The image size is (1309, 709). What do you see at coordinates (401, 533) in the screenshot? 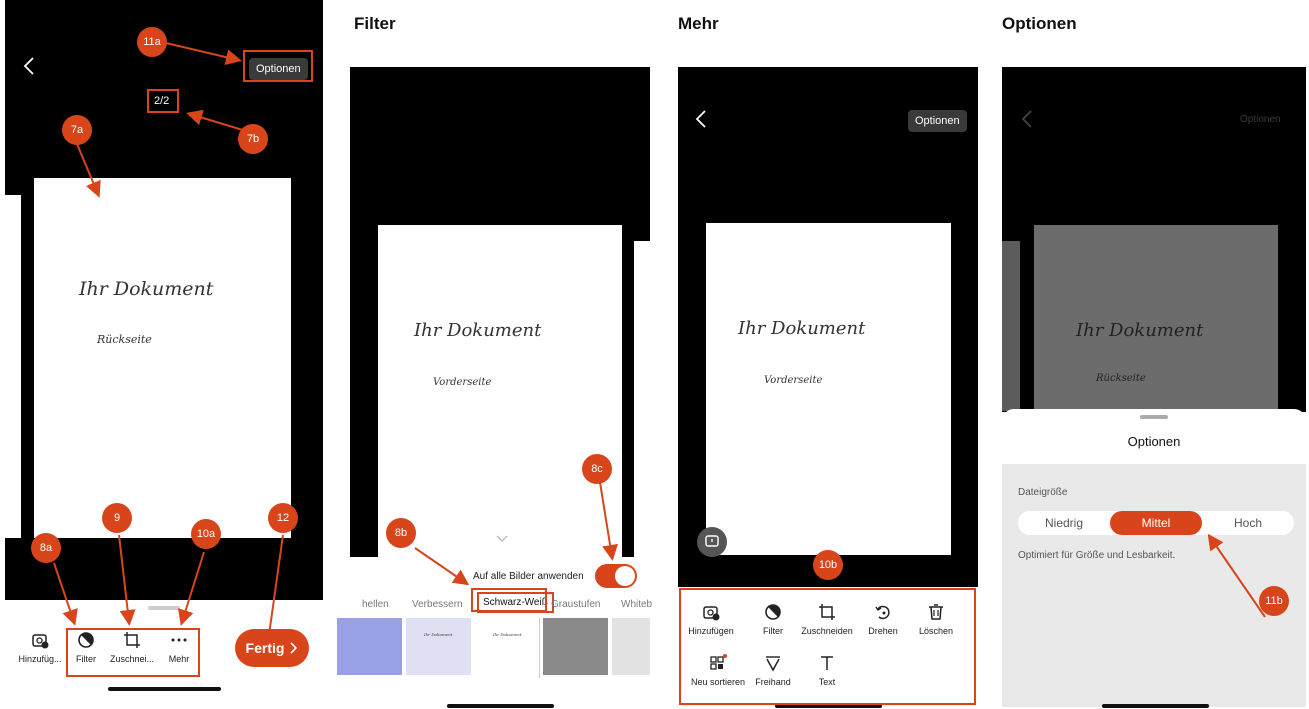
I see `badge-8b: 8b` at bounding box center [401, 533].